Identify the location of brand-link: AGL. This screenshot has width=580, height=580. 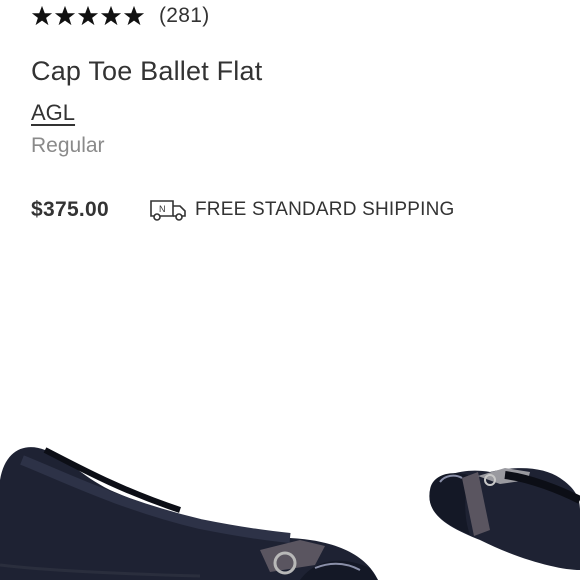
(53, 113).